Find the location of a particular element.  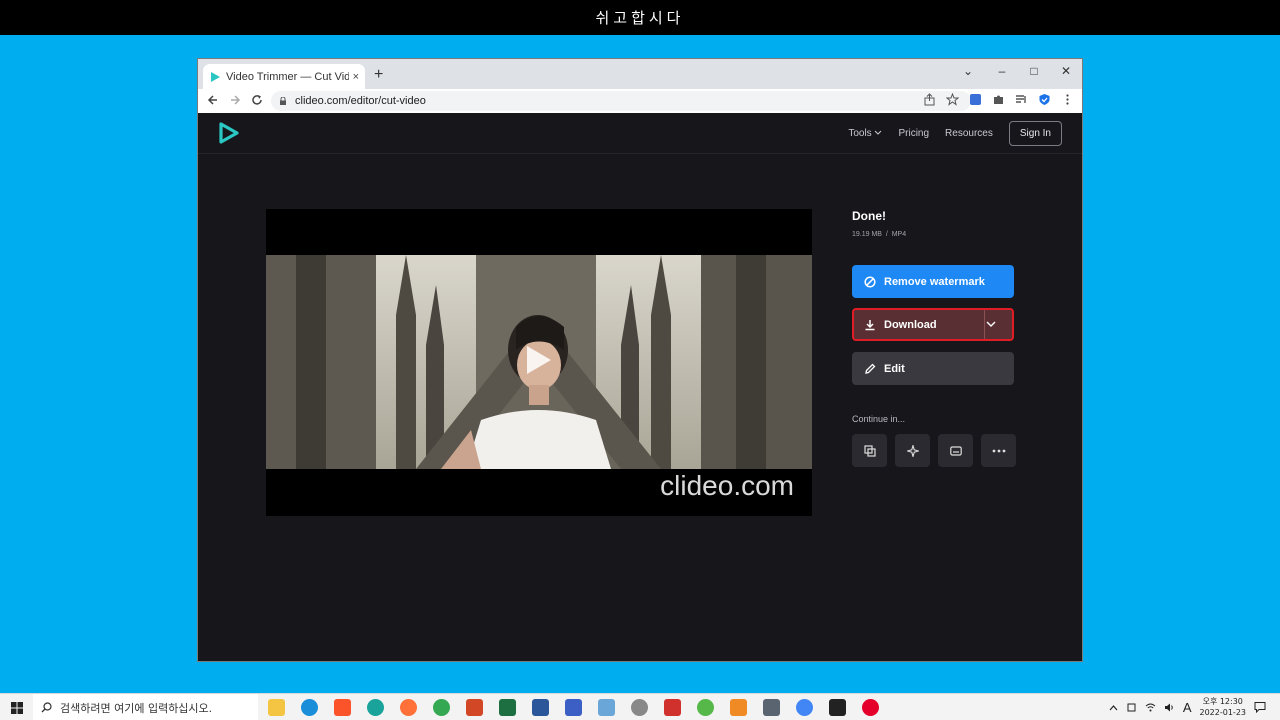

bookmark-star-icon is located at coordinates (952, 99).